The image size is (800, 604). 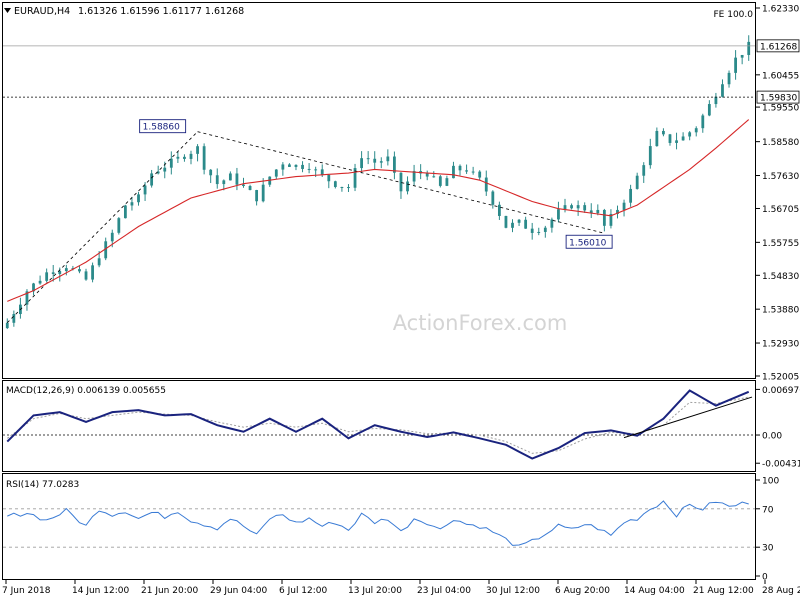 What do you see at coordinates (86, 391) in the screenshot?
I see `macd-title: MACD(12,26,9) 0.006139 0.005655` at bounding box center [86, 391].